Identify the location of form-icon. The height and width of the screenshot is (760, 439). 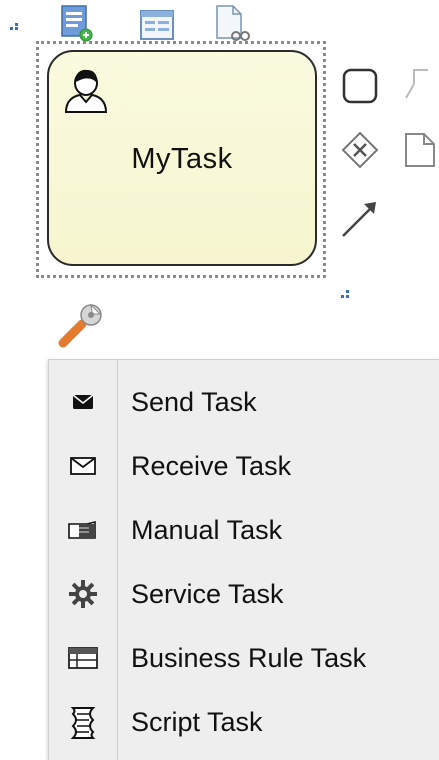
(157, 25).